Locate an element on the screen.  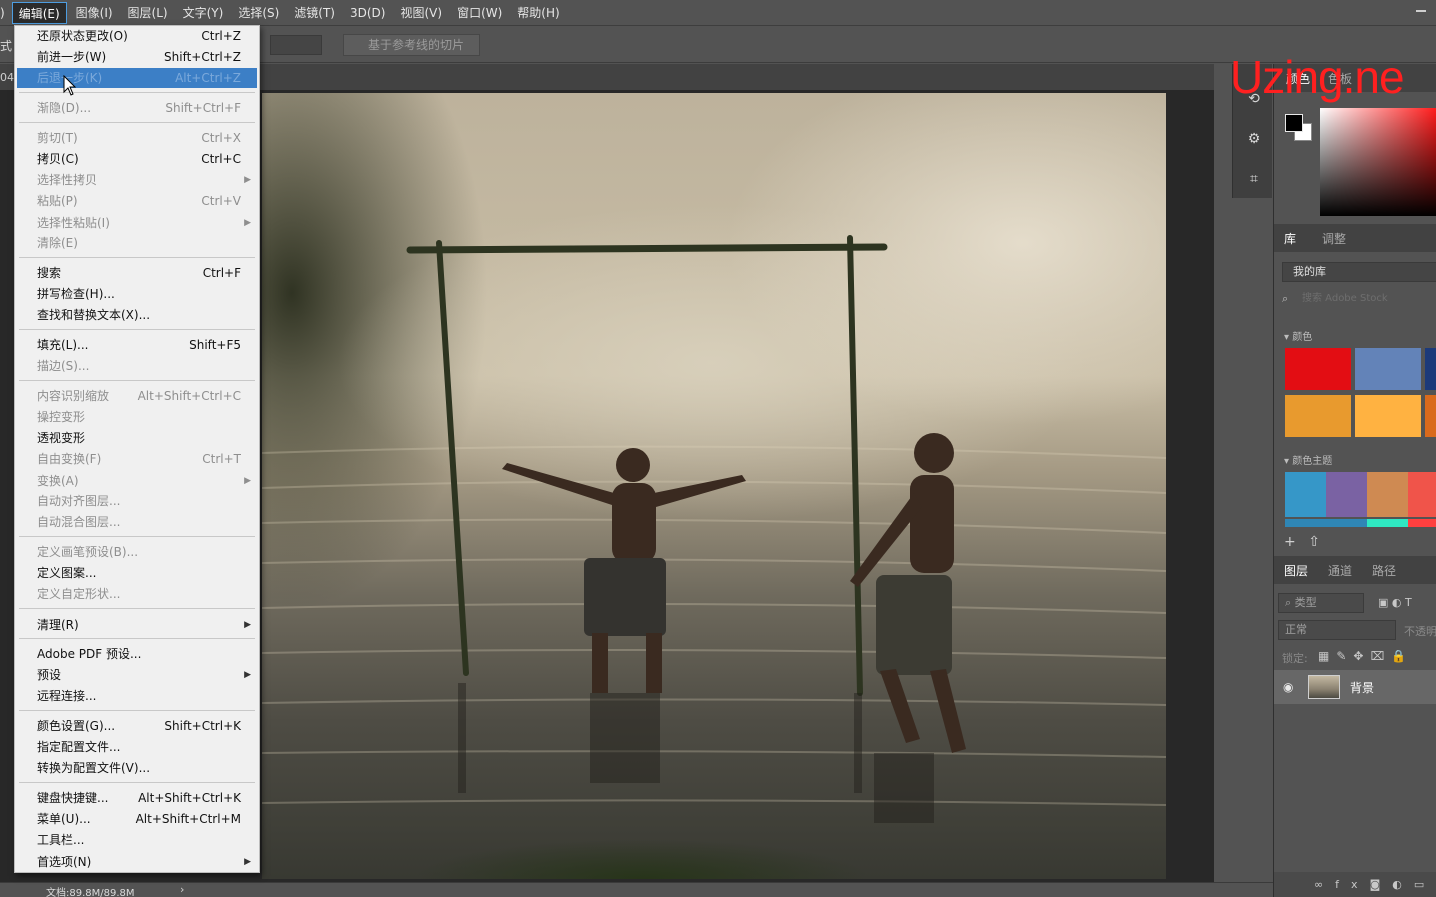
properties-icon: ⚙ is located at coordinates (1254, 139).